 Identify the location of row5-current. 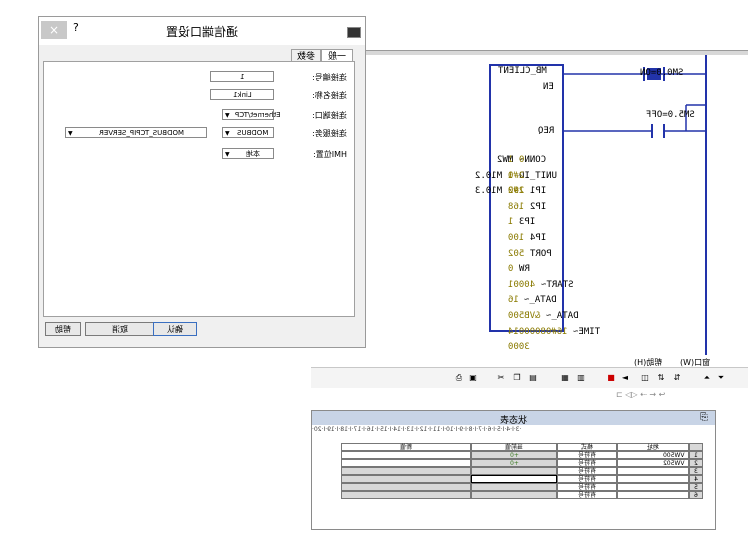
(514, 487).